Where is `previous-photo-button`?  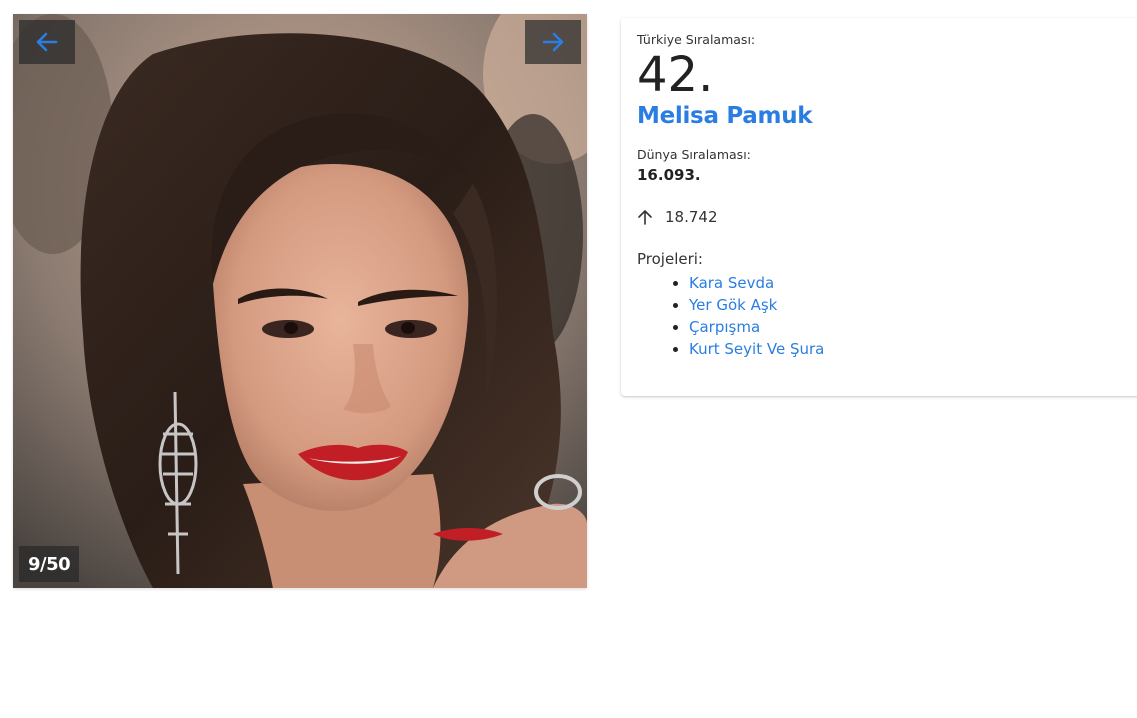 previous-photo-button is located at coordinates (47, 42).